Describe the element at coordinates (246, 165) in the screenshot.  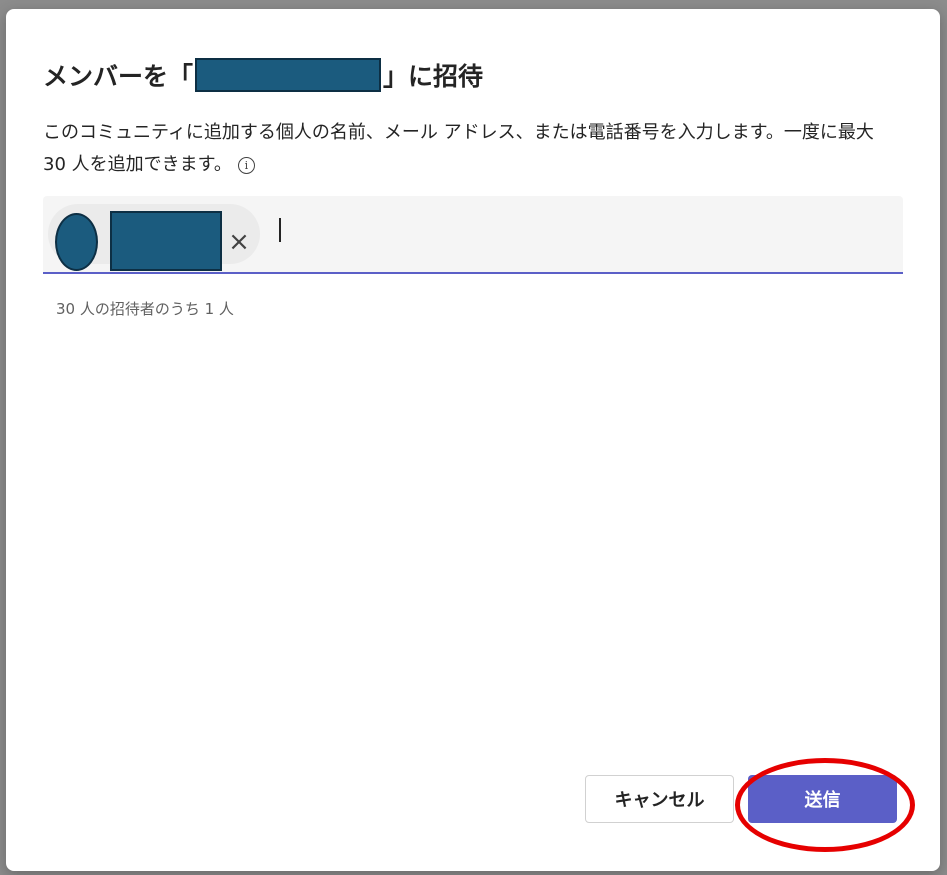
I see `info-icon: i` at that location.